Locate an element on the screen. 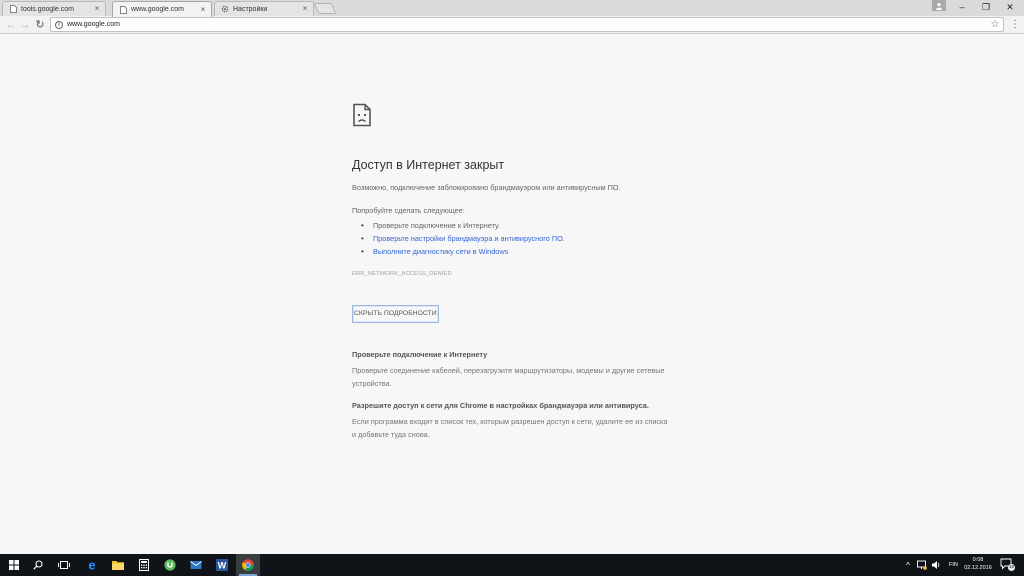  tab-www-google: www.google.com × is located at coordinates (162, 9).